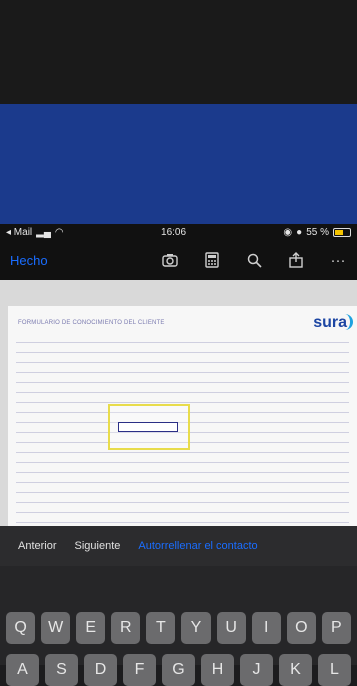  Describe the element at coordinates (61, 670) in the screenshot. I see `key-s: S` at that location.